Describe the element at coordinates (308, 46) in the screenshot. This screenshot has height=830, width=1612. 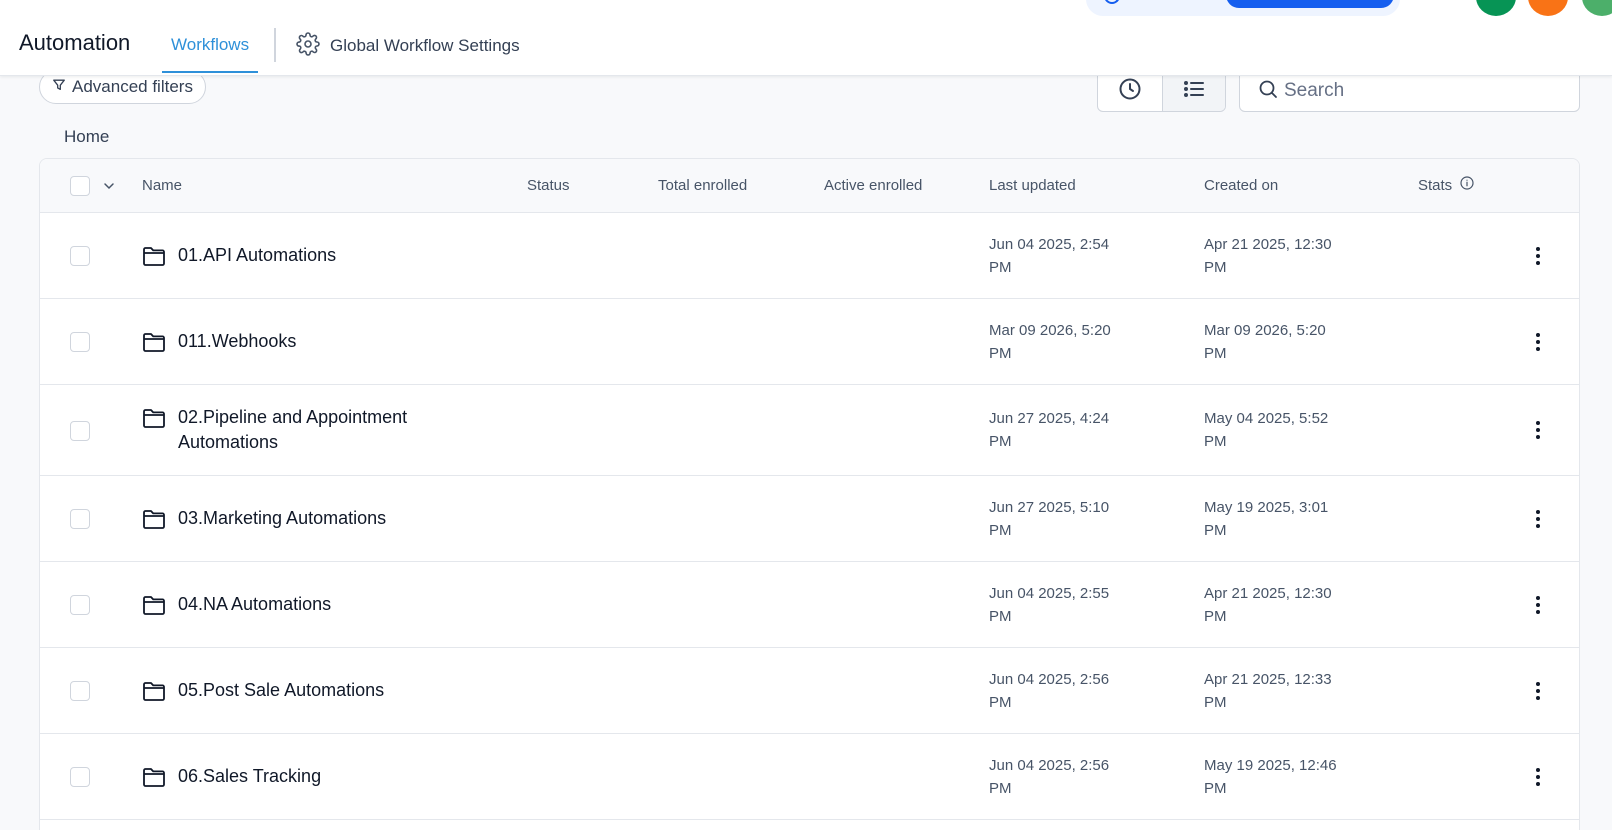
I see `gear-icon` at that location.